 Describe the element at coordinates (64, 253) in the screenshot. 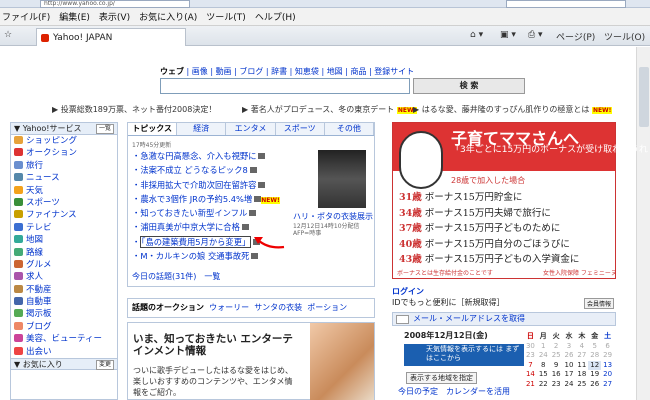

I see `sidebar-item: 路線` at that location.